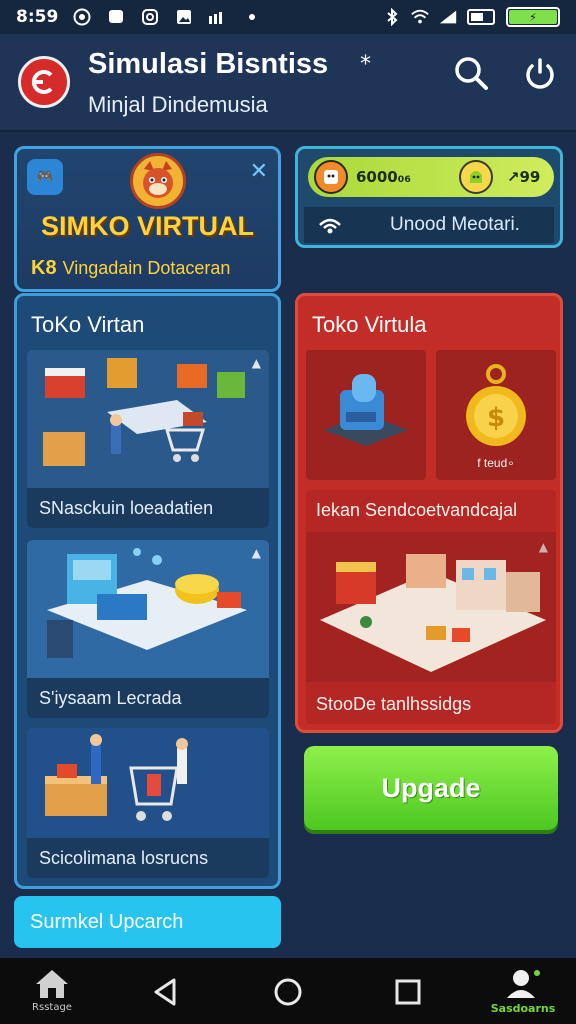 The image size is (576, 1024). I want to click on app-header: Simulasi Bisntiss * Minjal Dindemusia, so click(288, 83).